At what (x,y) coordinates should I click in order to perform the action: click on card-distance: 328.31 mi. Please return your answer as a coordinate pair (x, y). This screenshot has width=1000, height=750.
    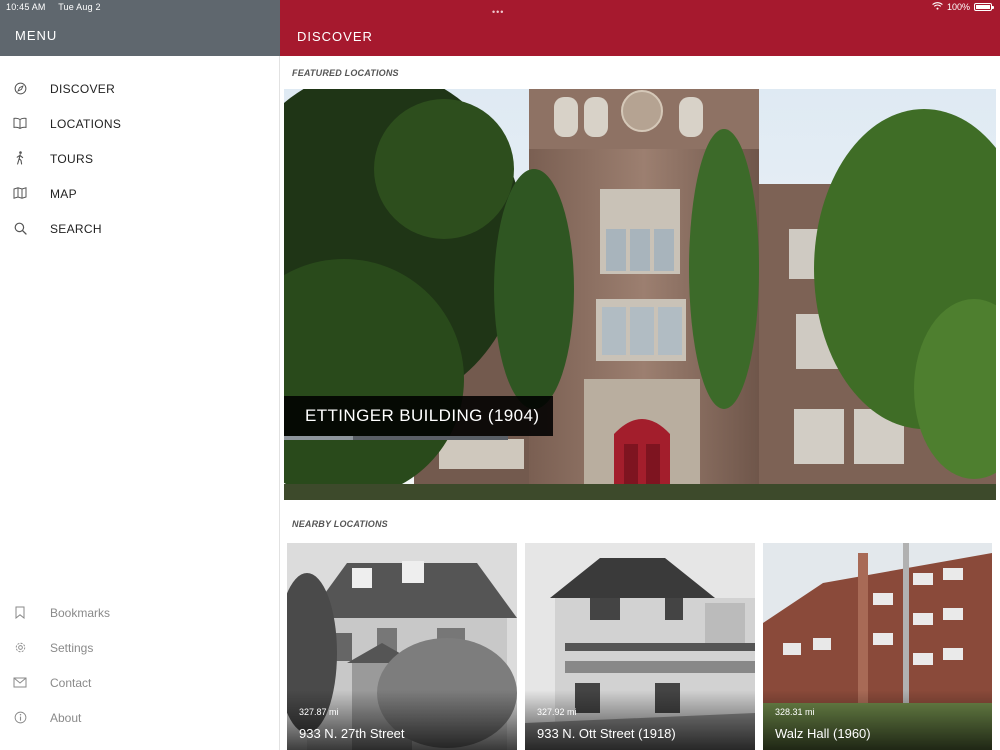
    Looking at the image, I should click on (795, 712).